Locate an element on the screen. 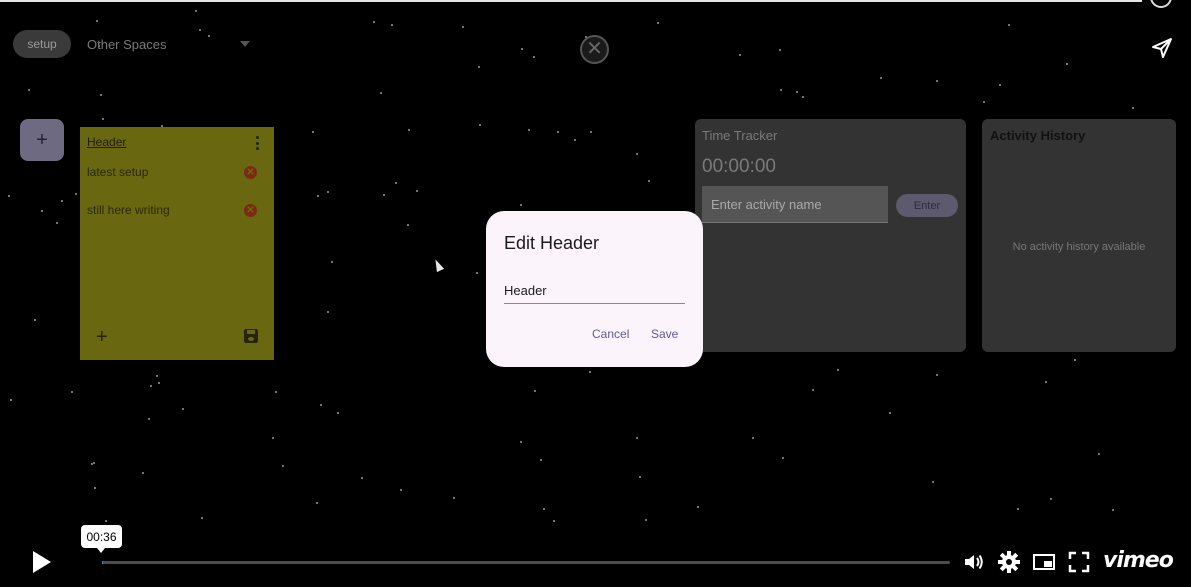 This screenshot has height=587, width=1191. clock-icon is located at coordinates (1161, 4).